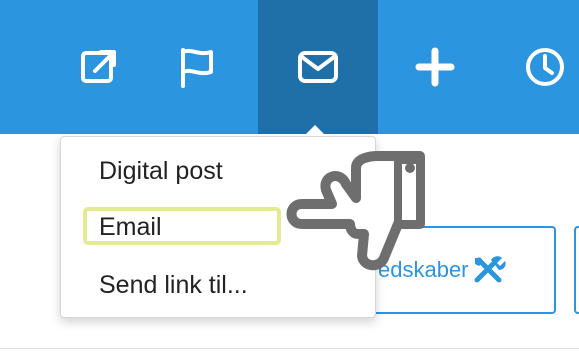 Image resolution: width=579 pixels, height=353 pixels. I want to click on envelope-icon, so click(318, 67).